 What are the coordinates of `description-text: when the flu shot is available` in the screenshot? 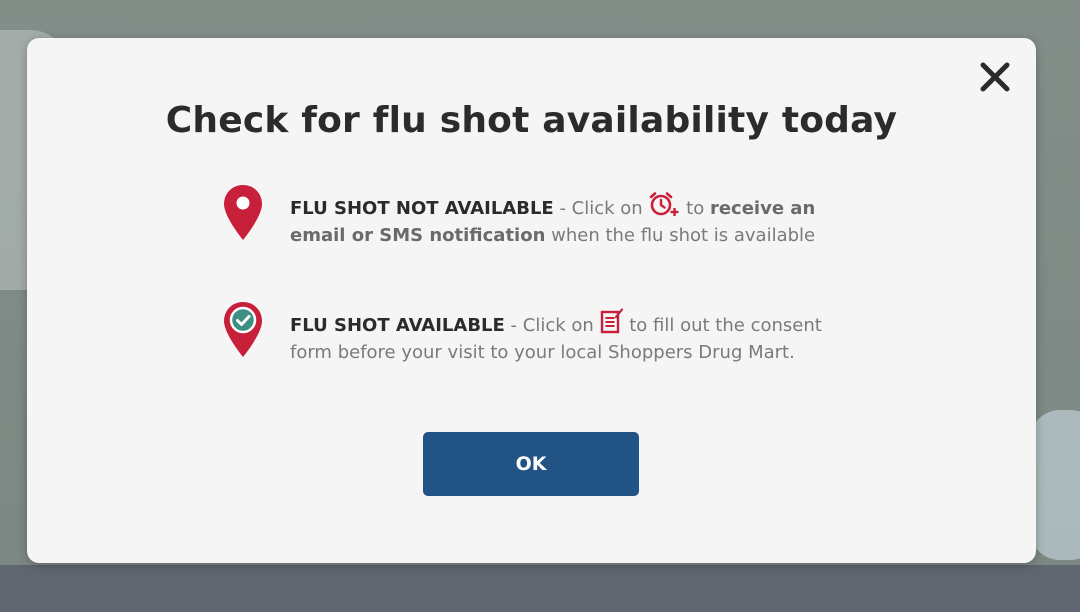 It's located at (680, 235).